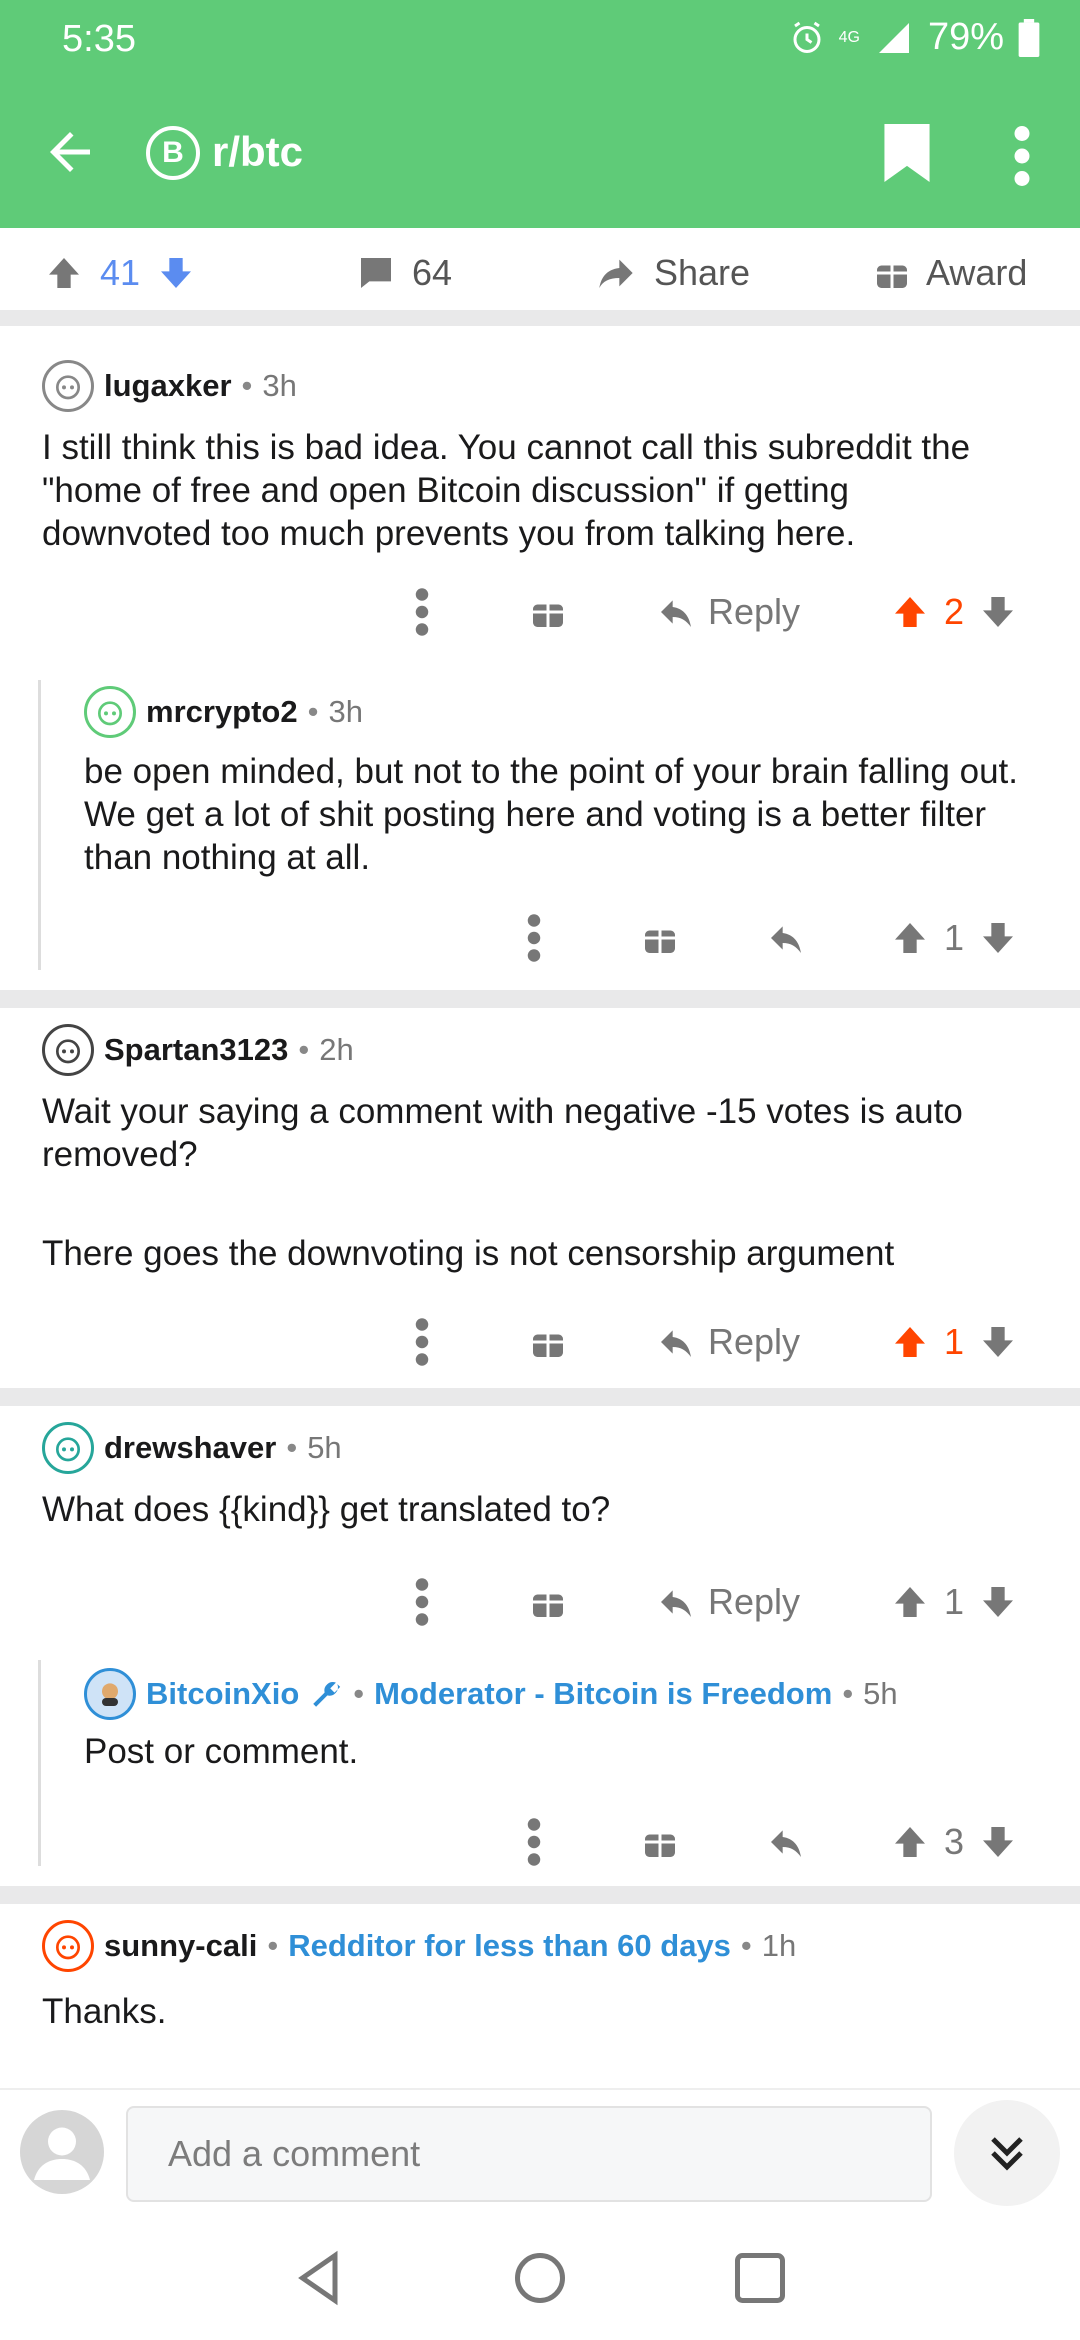 This screenshot has height=2340, width=1080. I want to click on share-button: Share, so click(672, 273).